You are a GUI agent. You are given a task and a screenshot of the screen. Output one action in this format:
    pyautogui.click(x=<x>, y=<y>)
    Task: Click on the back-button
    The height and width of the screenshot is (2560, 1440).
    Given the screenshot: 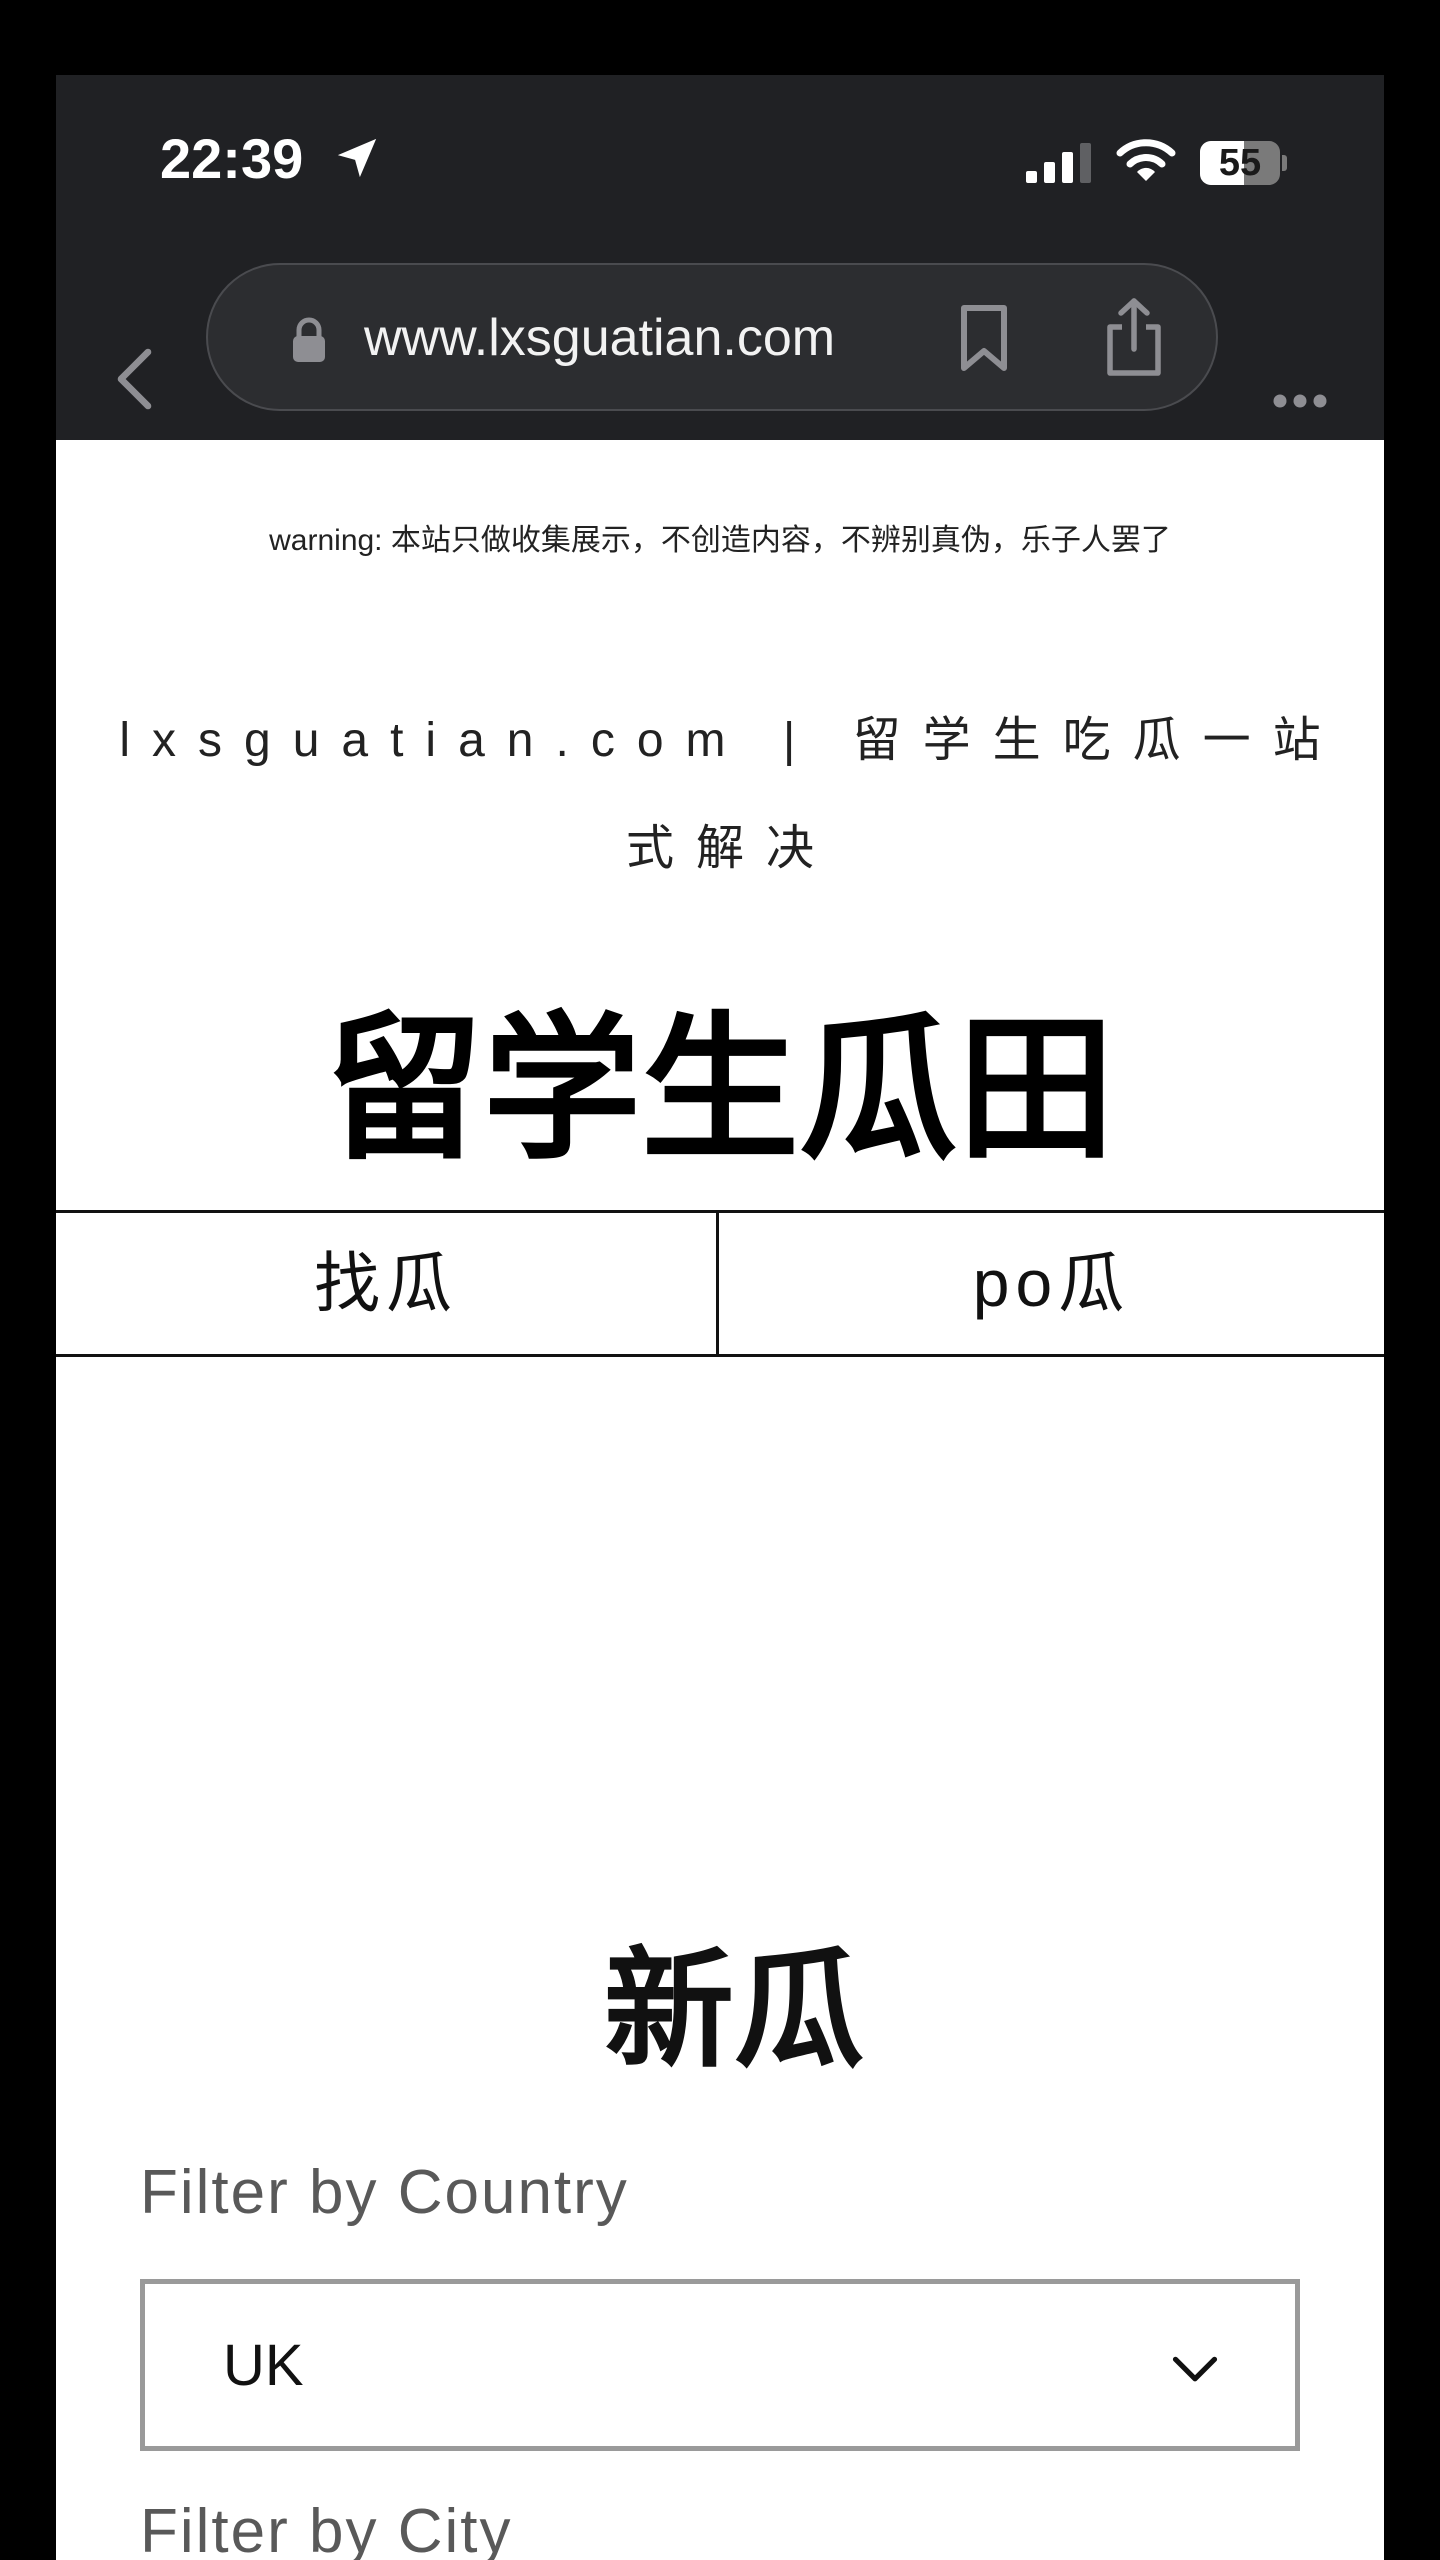 What is the action you would take?
    pyautogui.click(x=136, y=379)
    